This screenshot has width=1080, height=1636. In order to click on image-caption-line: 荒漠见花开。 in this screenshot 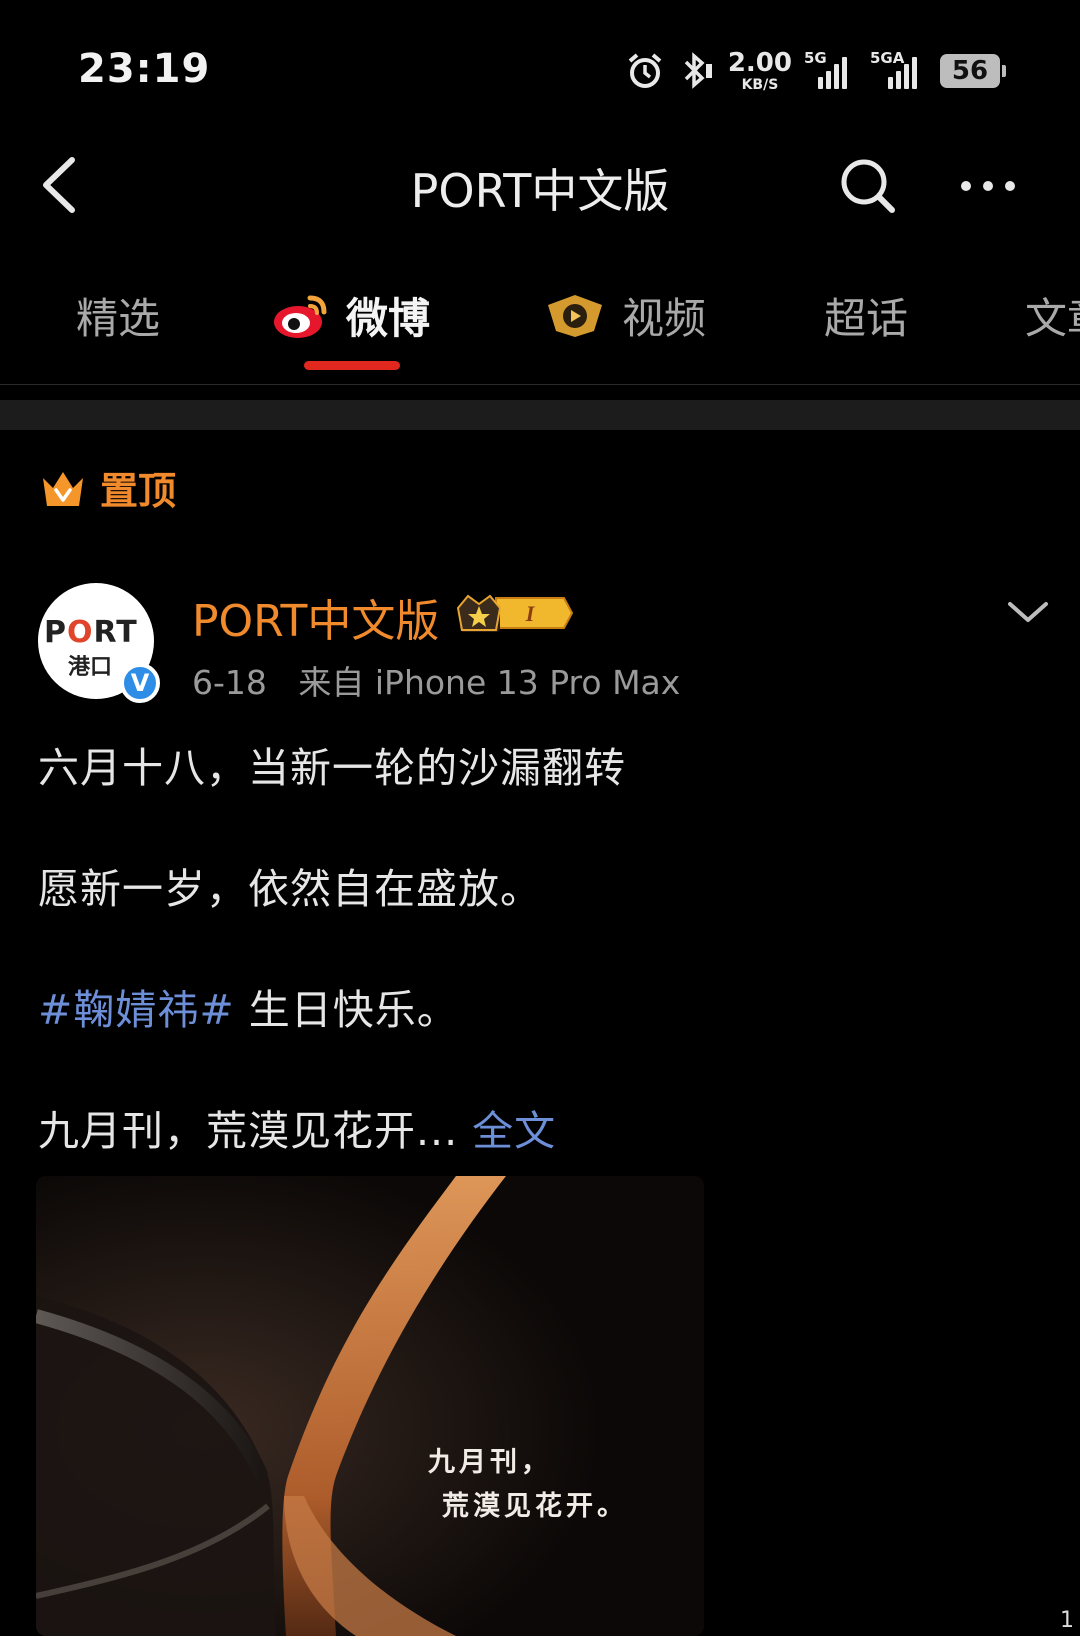, I will do `click(535, 1506)`.